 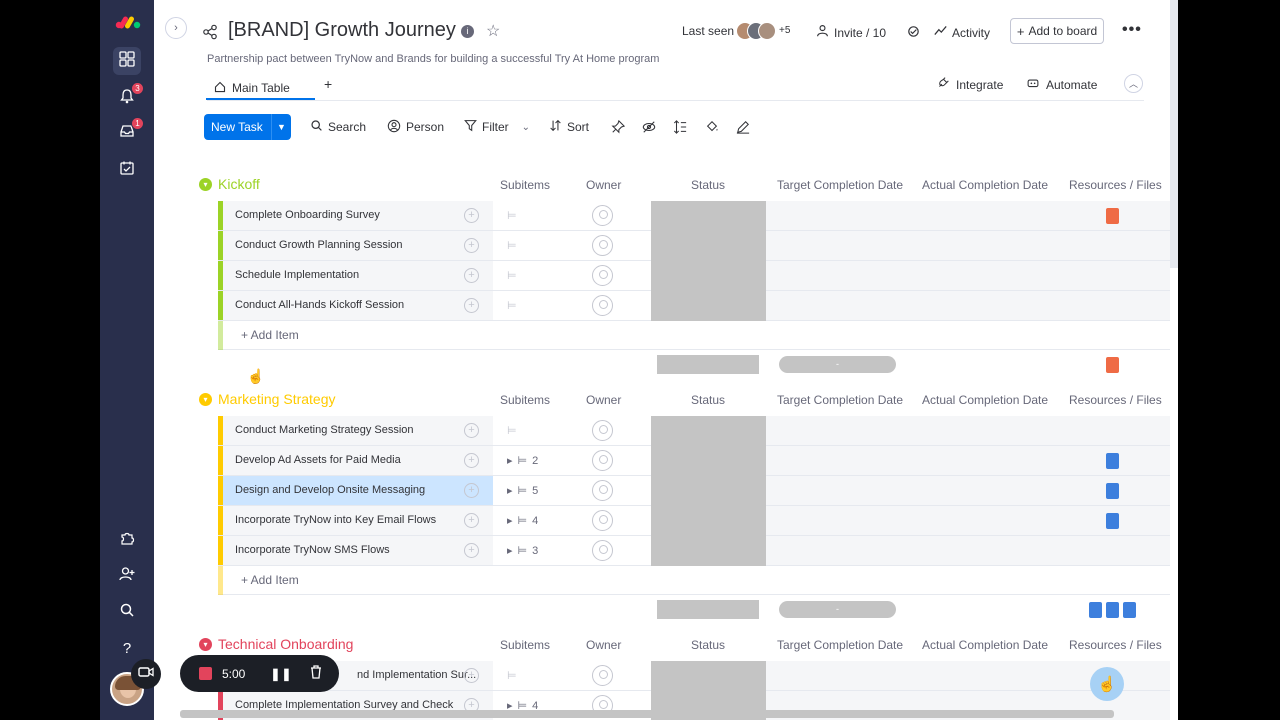 I want to click on add-view-button: +, so click(x=328, y=84).